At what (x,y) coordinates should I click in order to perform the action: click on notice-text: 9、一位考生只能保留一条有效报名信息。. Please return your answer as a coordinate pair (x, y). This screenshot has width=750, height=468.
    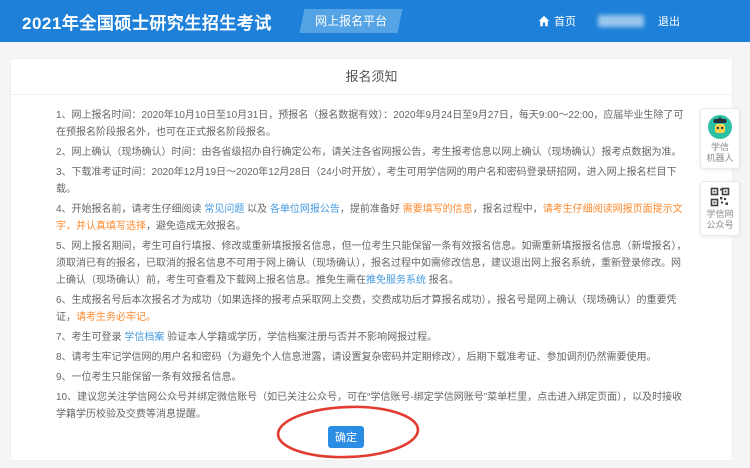
    Looking at the image, I should click on (149, 377).